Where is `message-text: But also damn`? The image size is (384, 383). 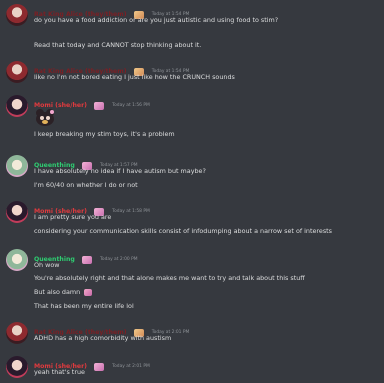 message-text: But also damn is located at coordinates (57, 292).